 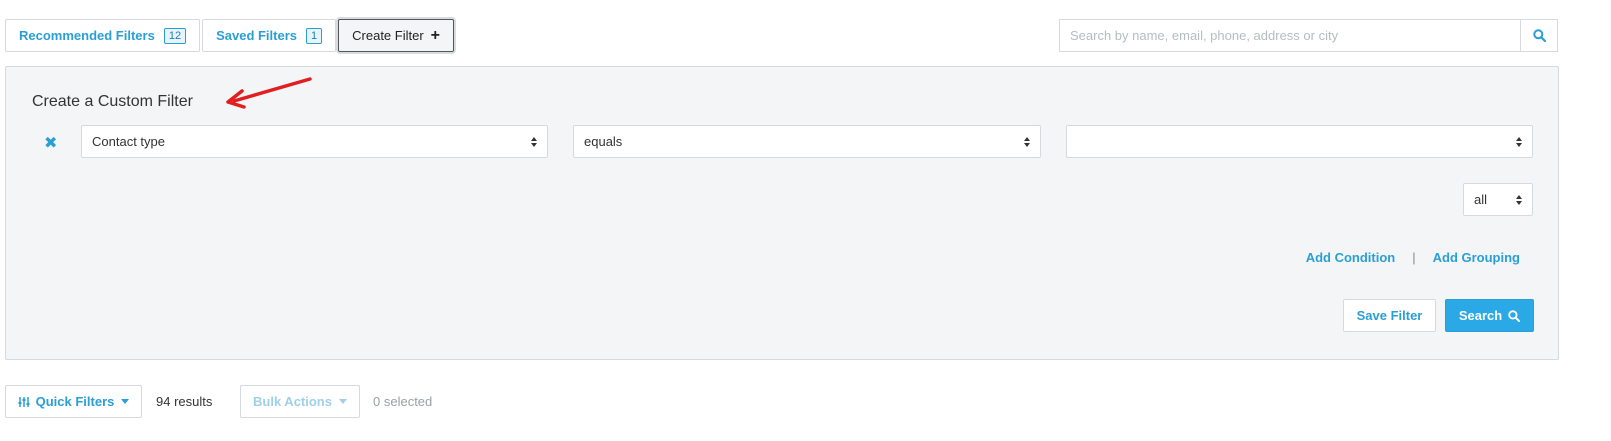 I want to click on condition-value-select, so click(x=1299, y=141).